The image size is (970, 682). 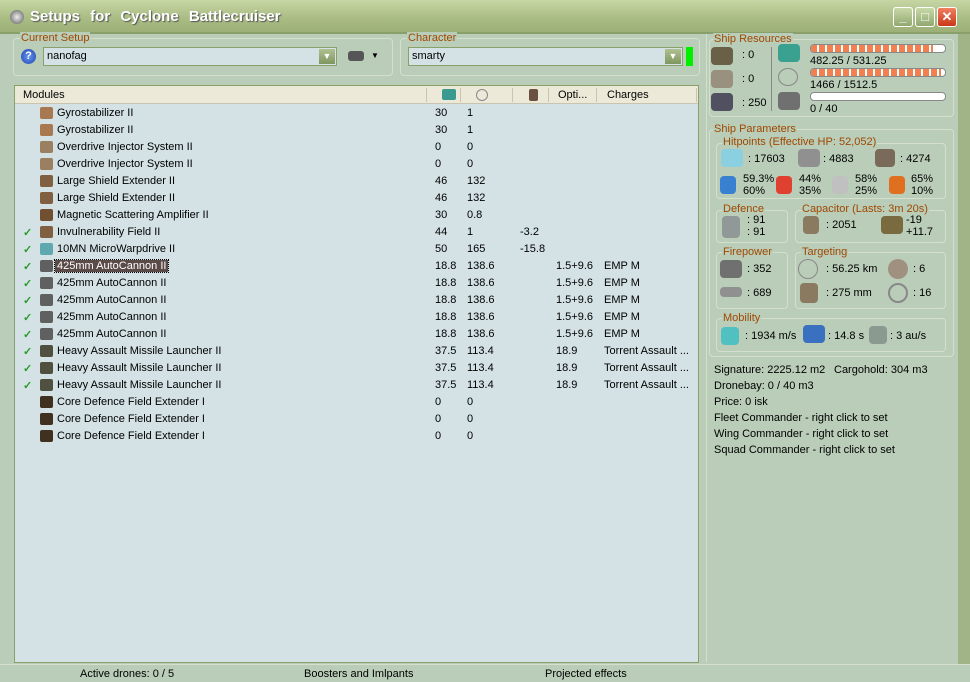 I want to click on module-powergrid: 138.6, so click(x=481, y=317).